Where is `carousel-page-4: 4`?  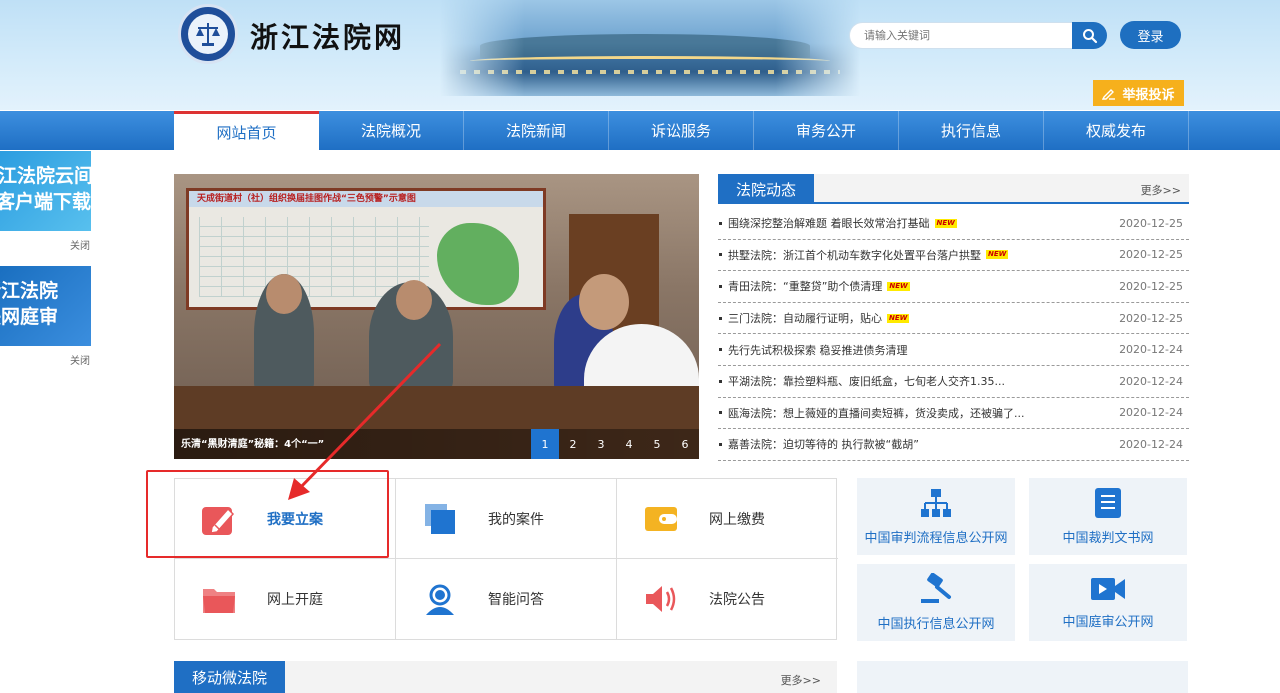
carousel-page-4: 4 is located at coordinates (629, 444).